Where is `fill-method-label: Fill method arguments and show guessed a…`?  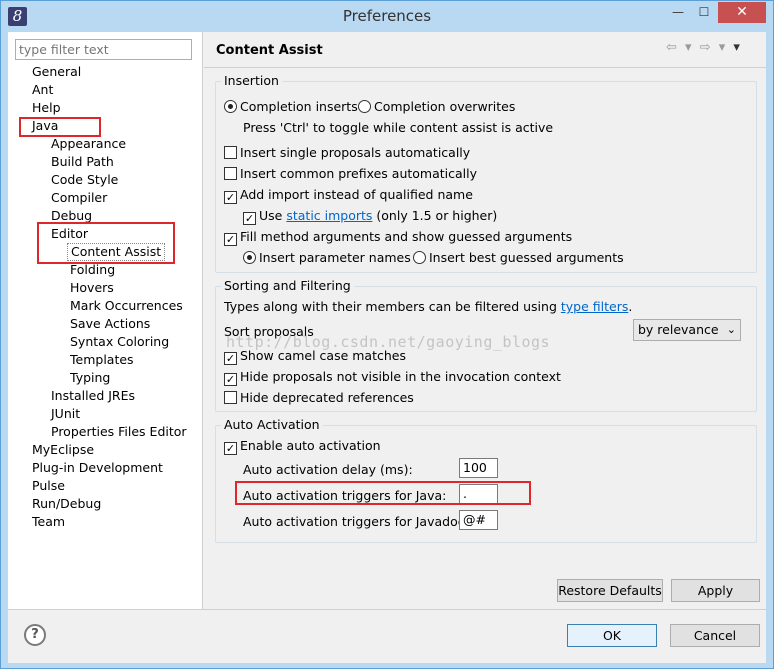 fill-method-label: Fill method arguments and show guessed a… is located at coordinates (406, 236).